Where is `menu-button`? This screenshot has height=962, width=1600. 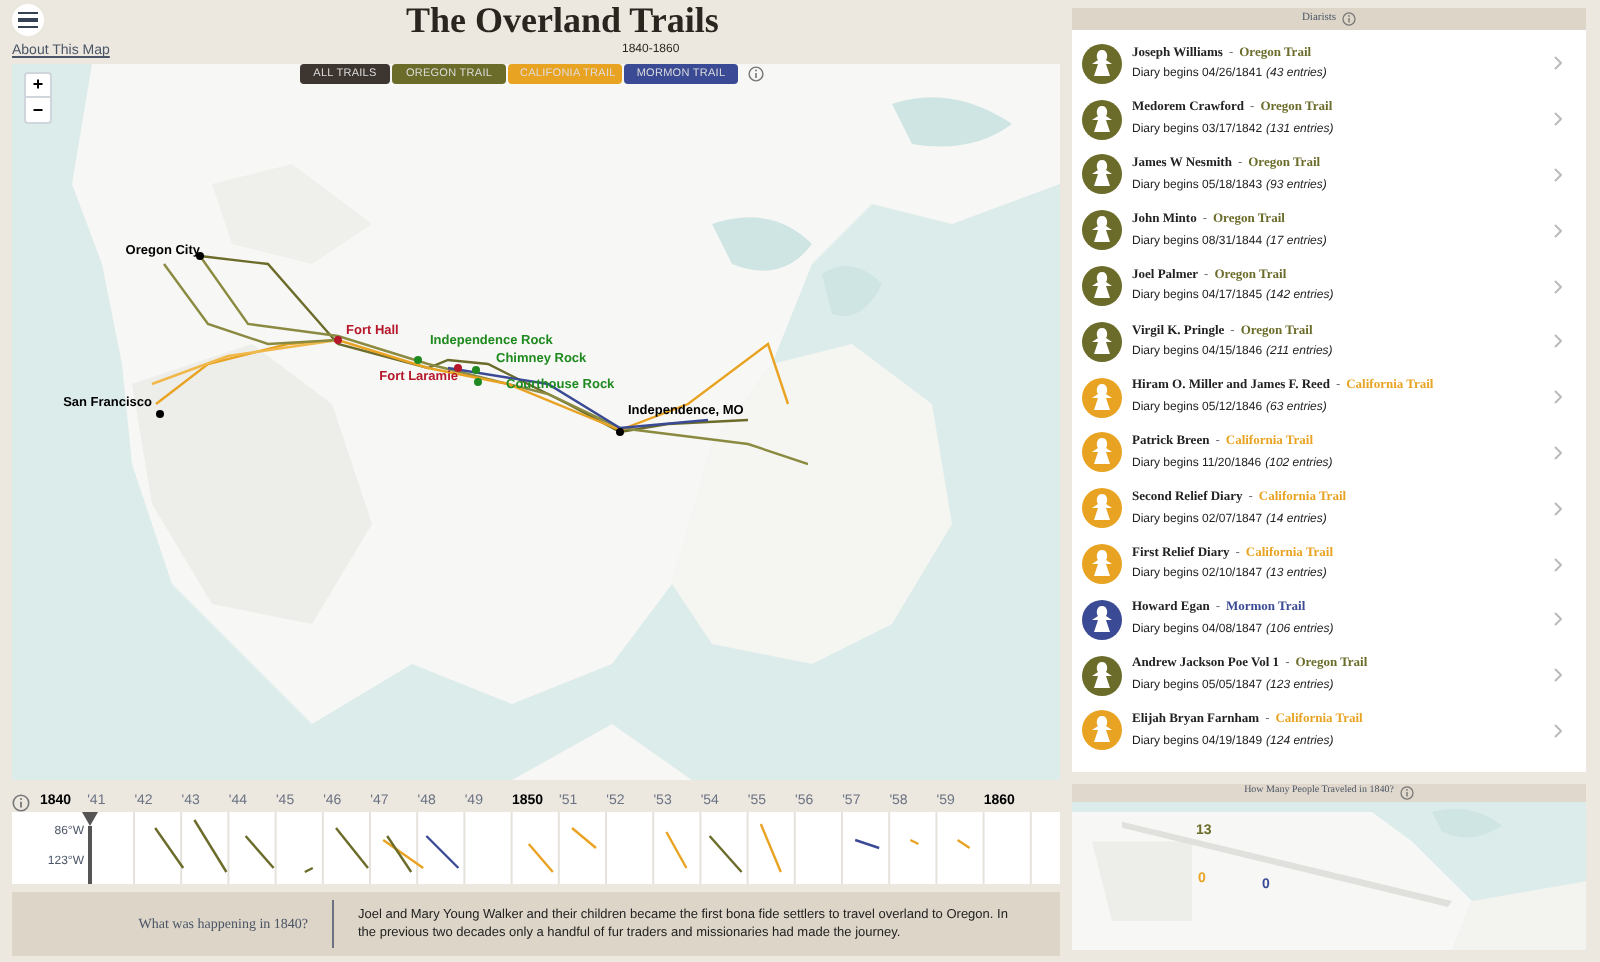 menu-button is located at coordinates (28, 20).